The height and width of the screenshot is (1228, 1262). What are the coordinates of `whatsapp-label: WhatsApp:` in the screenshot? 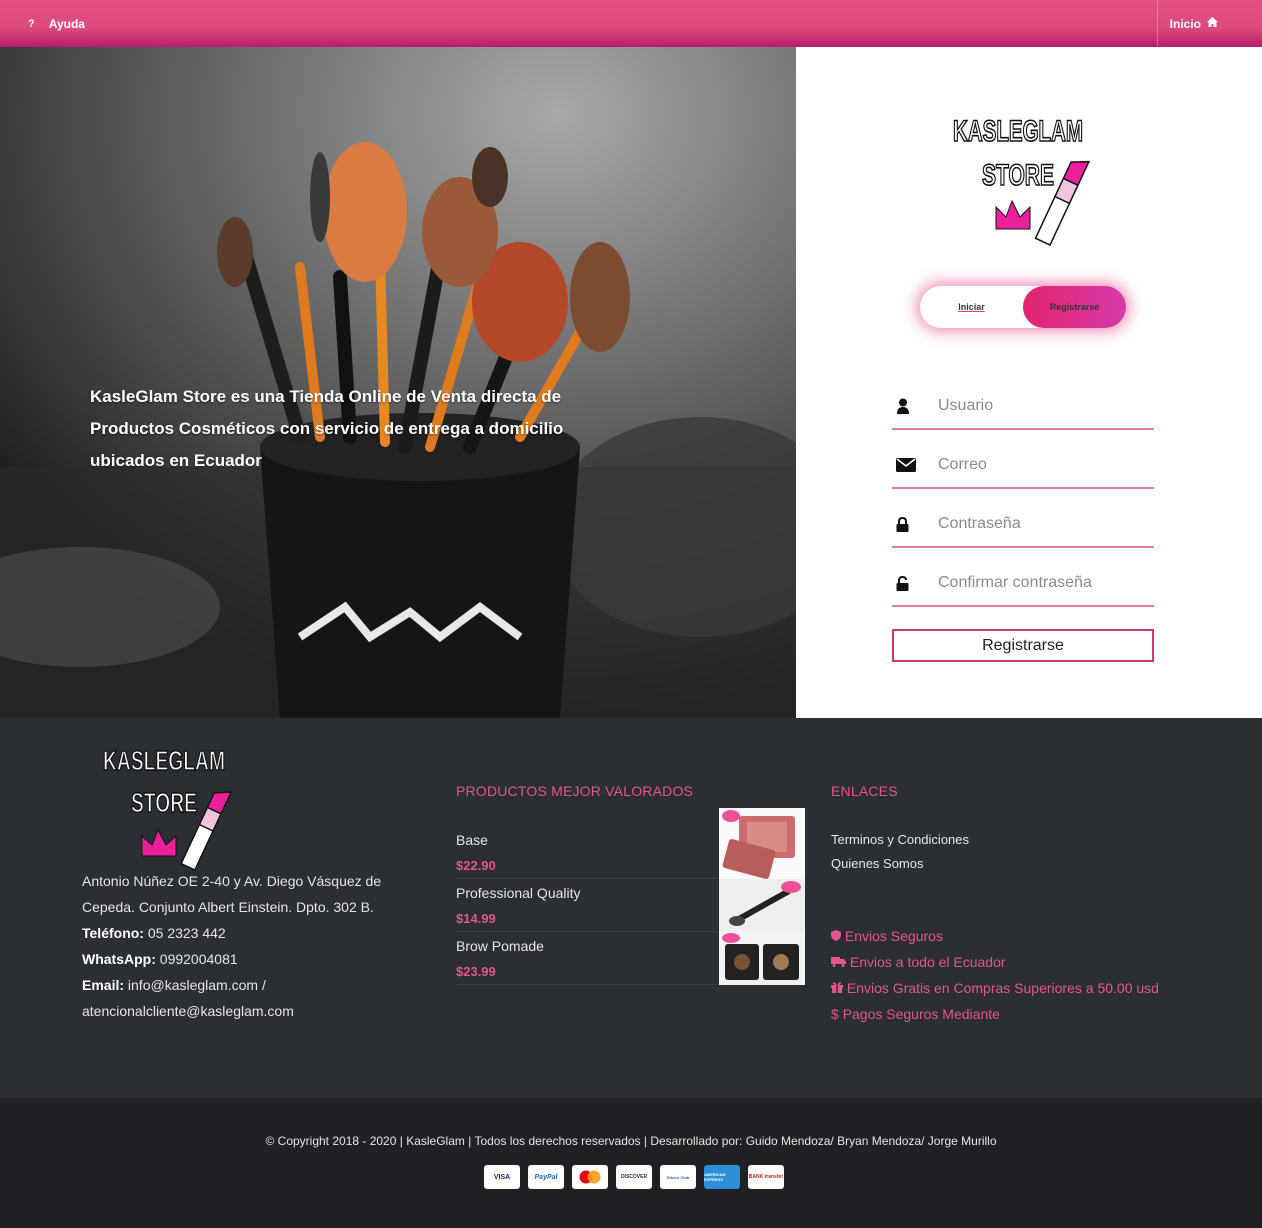 It's located at (119, 959).